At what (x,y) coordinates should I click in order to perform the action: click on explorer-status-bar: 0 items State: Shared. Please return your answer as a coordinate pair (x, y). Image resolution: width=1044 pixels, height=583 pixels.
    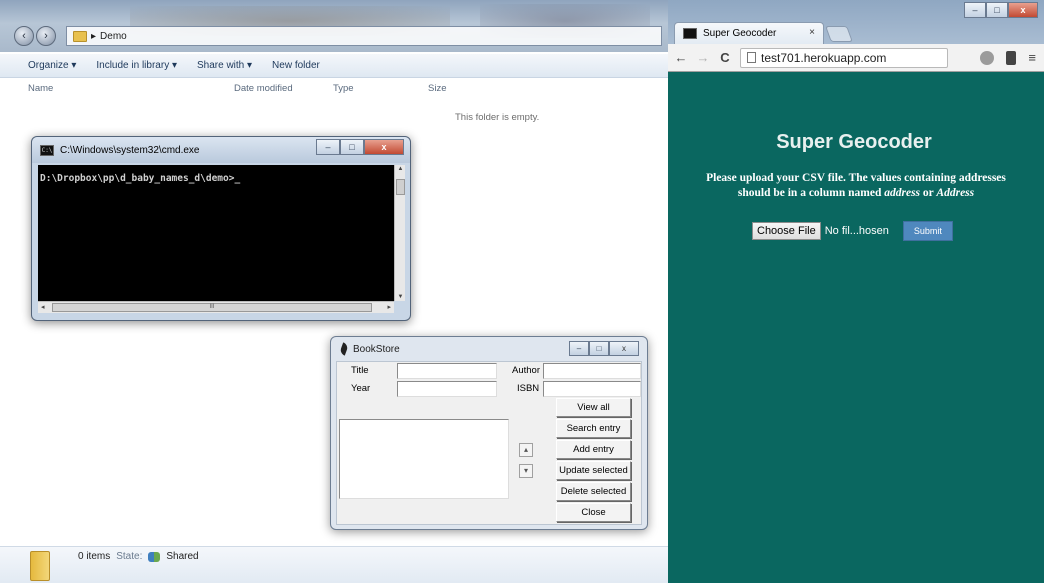
    Looking at the image, I should click on (335, 564).